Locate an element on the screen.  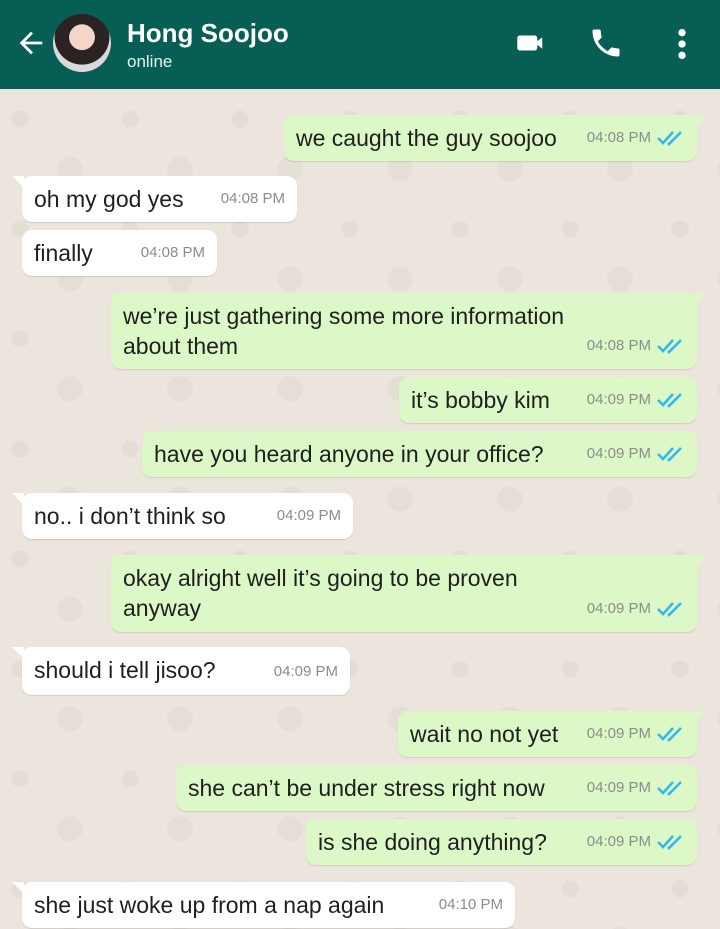
avatar is located at coordinates (82, 43).